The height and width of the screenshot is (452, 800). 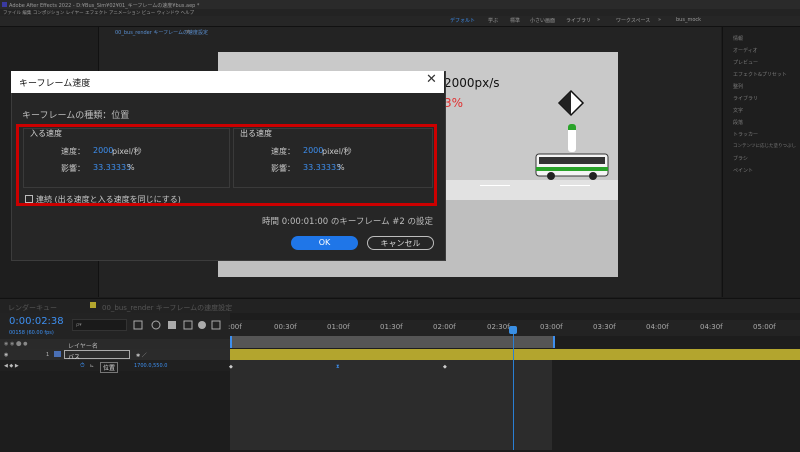 What do you see at coordinates (761, 162) in the screenshot?
I see `right-panels` at bounding box center [761, 162].